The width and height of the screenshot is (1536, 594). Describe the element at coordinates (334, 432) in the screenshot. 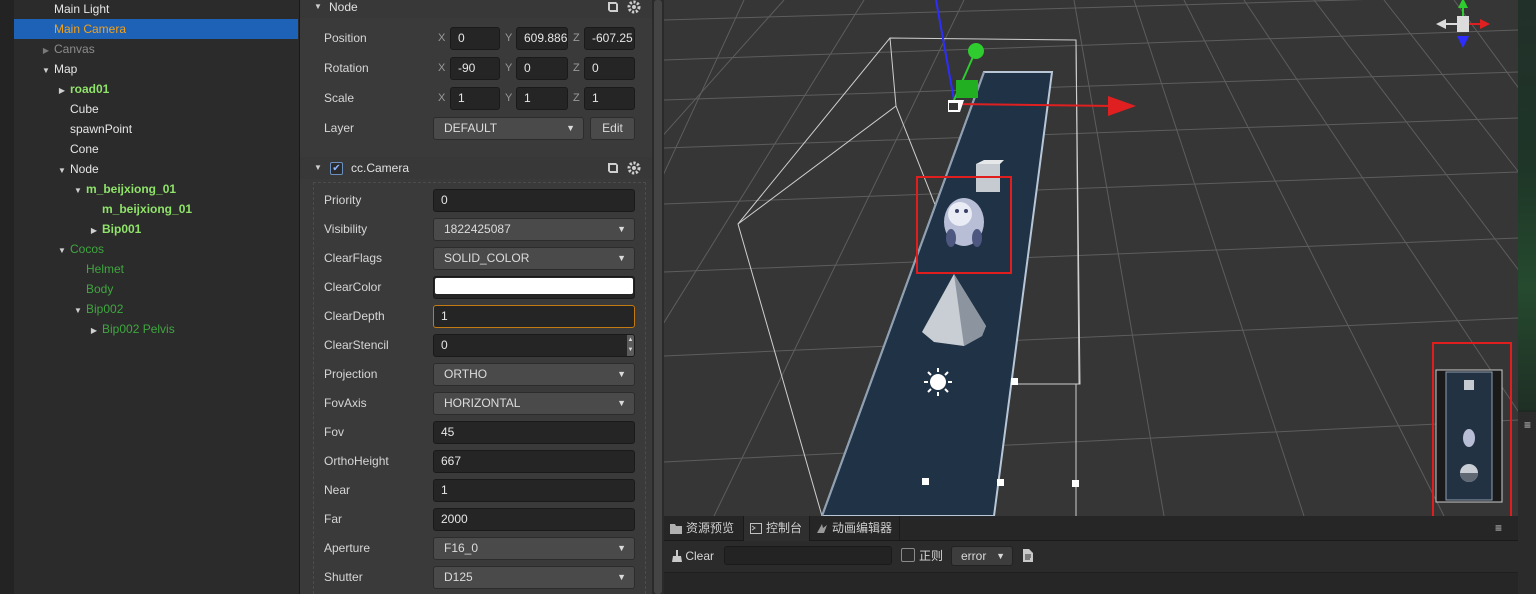

I see `fov-label: Fov` at that location.